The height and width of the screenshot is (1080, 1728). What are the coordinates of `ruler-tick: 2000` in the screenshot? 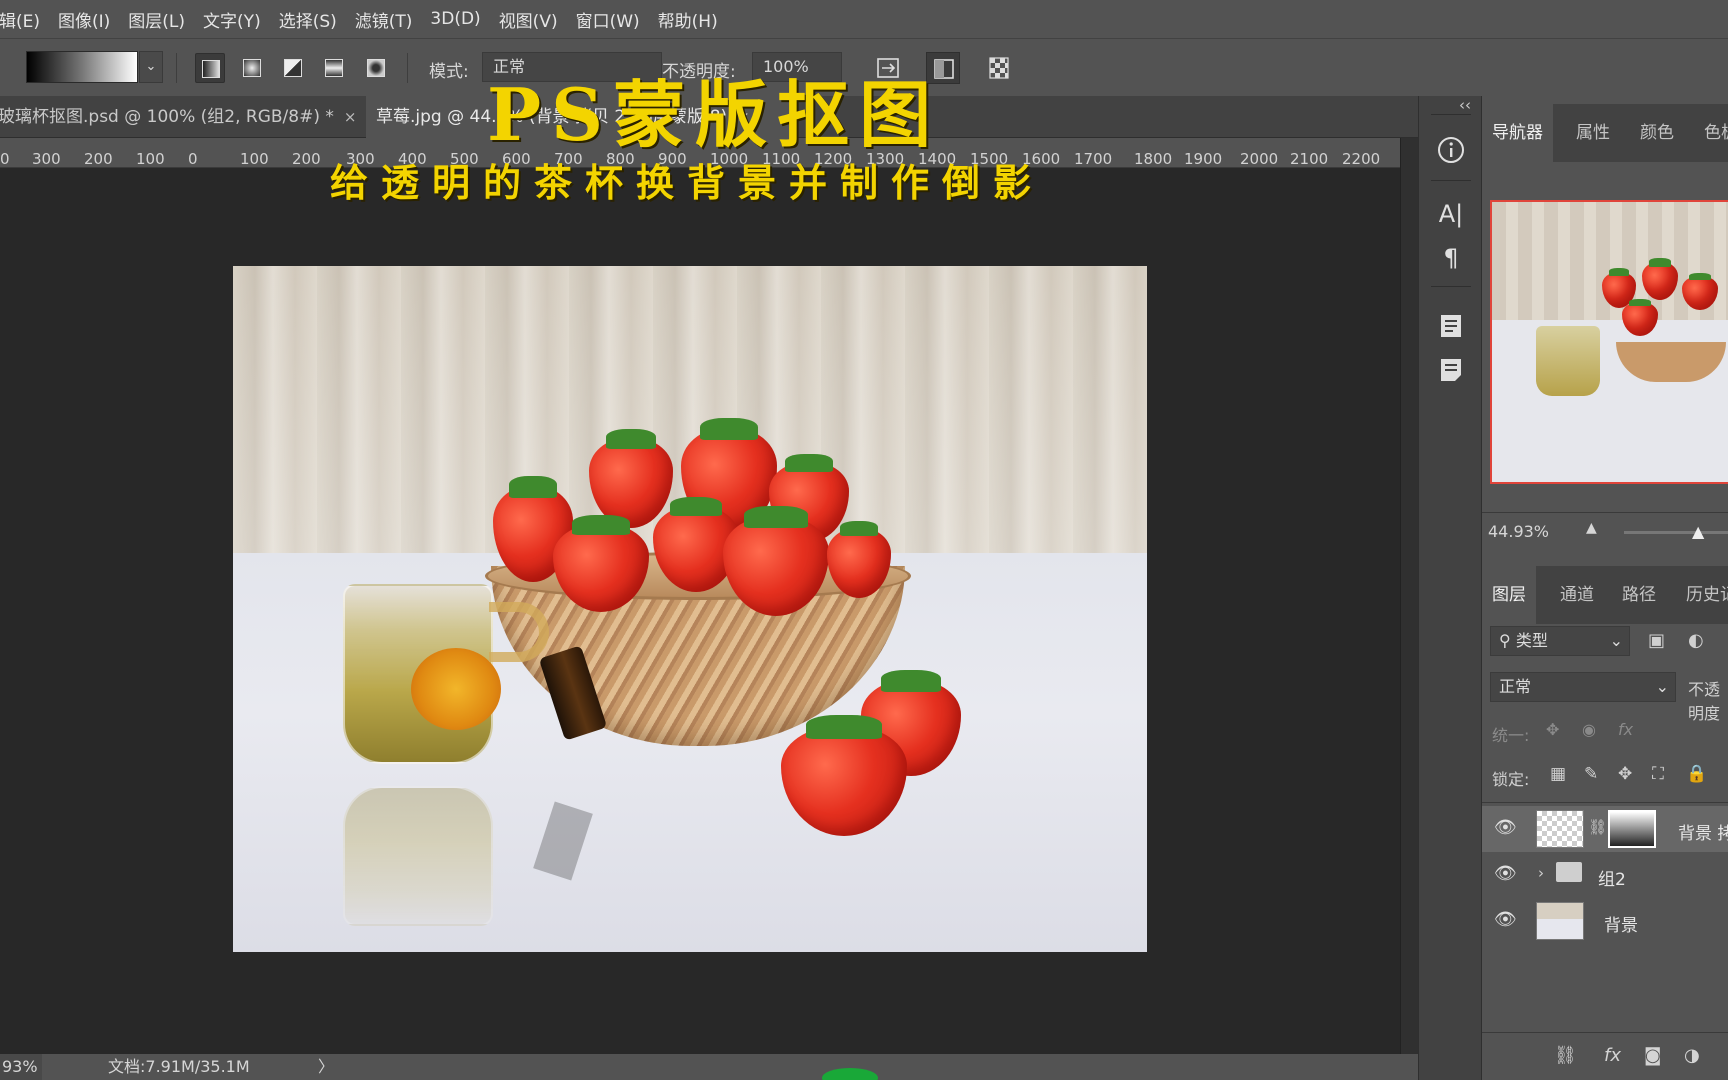 It's located at (1259, 159).